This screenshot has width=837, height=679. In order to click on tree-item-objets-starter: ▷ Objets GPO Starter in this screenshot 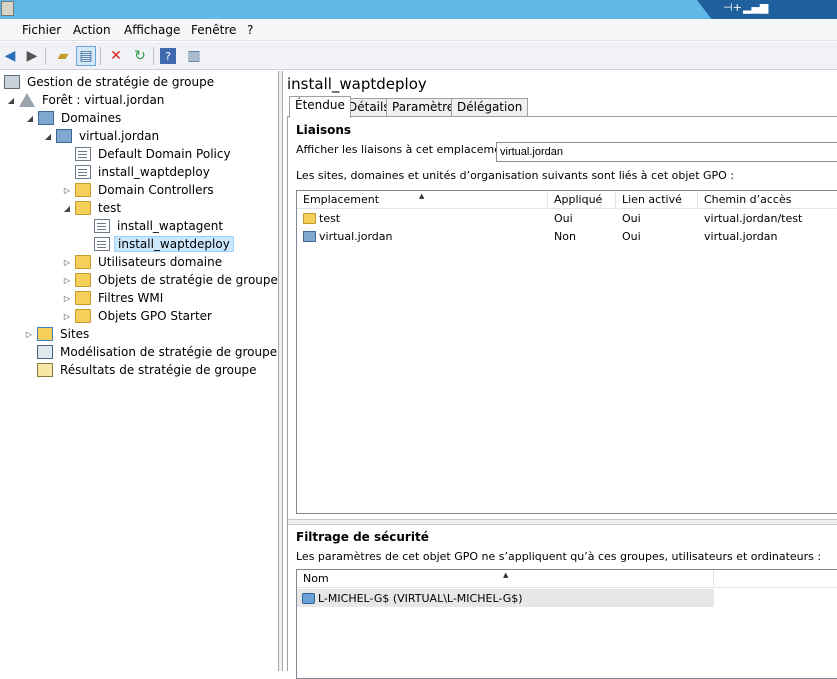, I will do `click(138, 316)`.